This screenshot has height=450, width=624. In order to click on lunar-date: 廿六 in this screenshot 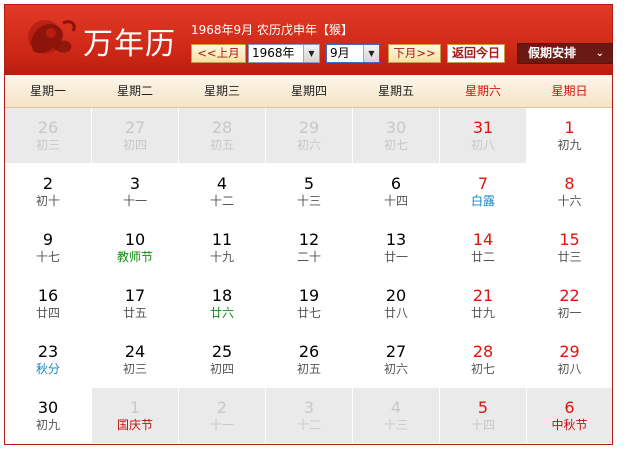, I will do `click(221, 313)`.